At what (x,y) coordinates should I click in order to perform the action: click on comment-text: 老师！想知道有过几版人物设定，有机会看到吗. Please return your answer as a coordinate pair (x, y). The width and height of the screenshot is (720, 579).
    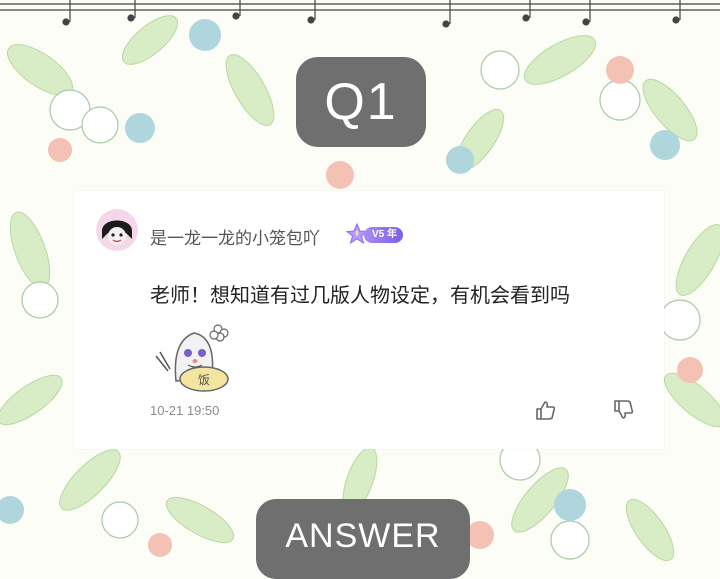
    Looking at the image, I should click on (360, 295).